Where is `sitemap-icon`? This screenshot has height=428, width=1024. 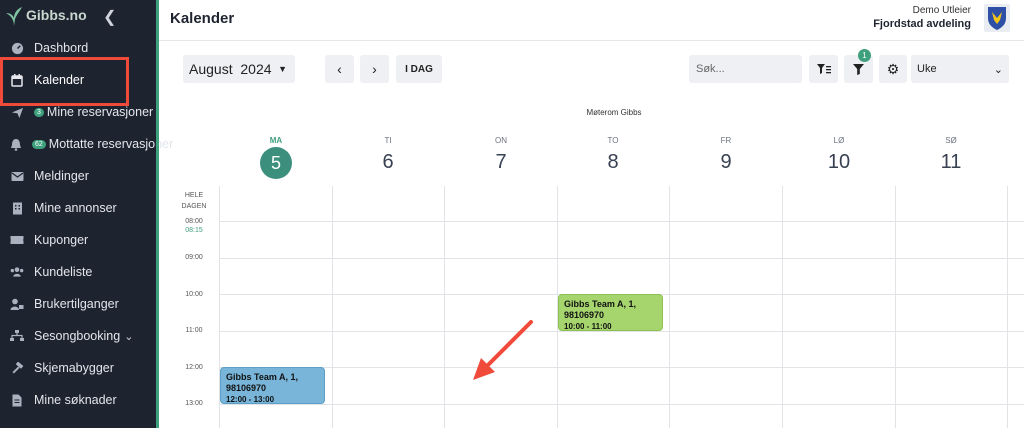 sitemap-icon is located at coordinates (17, 336).